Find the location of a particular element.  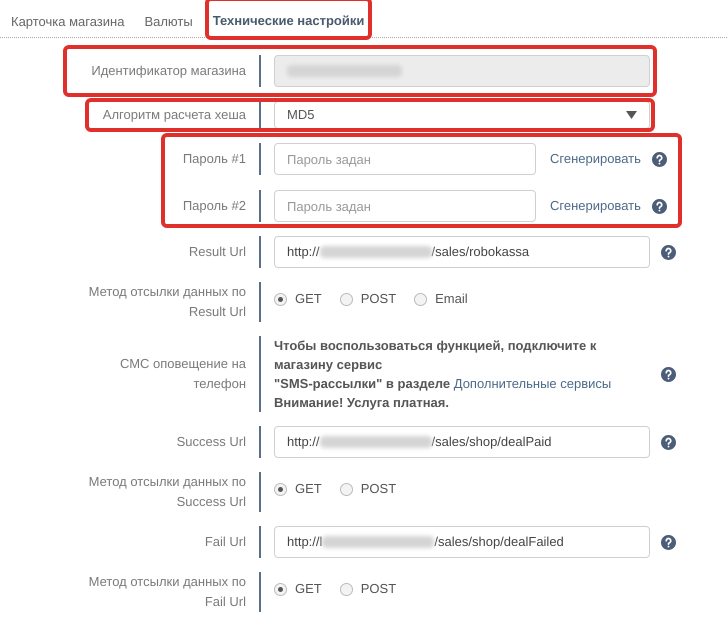

url-text: /sales/robokassa is located at coordinates (481, 252).